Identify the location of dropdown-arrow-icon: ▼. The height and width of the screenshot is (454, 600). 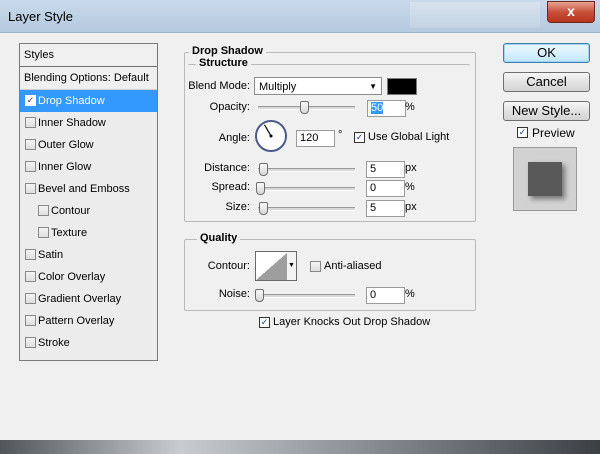
(373, 86).